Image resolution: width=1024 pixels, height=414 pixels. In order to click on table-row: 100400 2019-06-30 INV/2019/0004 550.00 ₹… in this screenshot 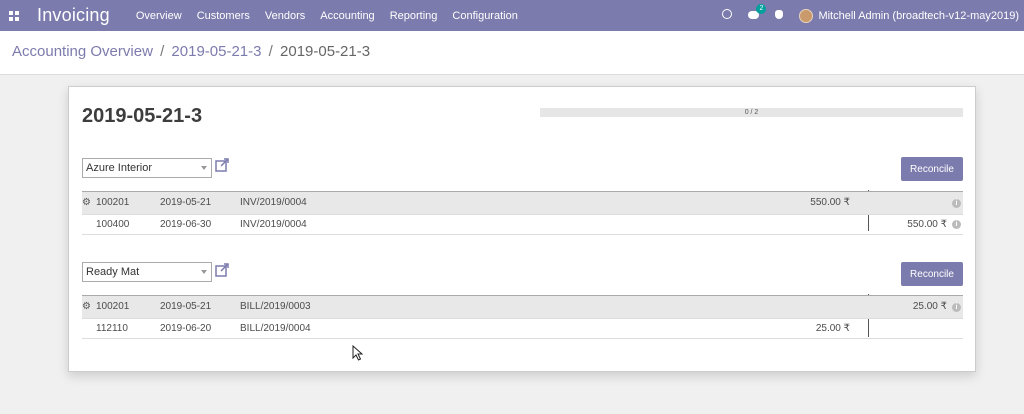, I will do `click(522, 225)`.